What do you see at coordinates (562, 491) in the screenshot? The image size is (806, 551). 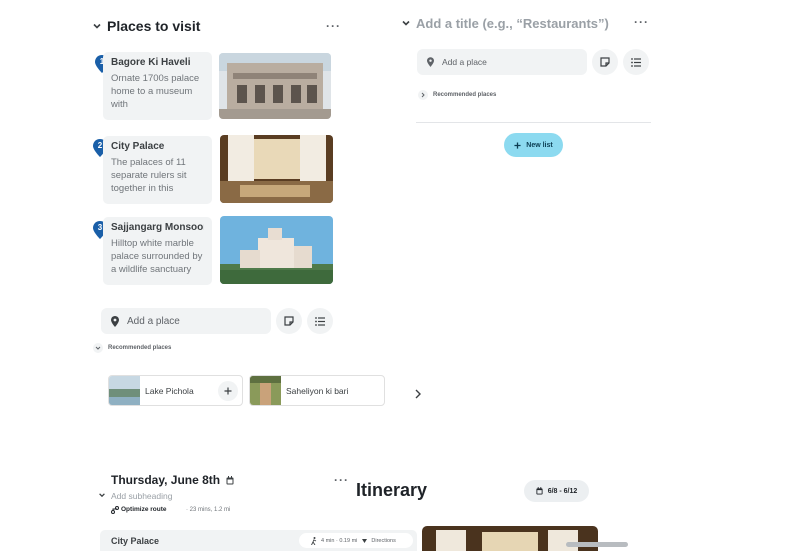 I see `date-range-text: 6/8 - 6/12` at bounding box center [562, 491].